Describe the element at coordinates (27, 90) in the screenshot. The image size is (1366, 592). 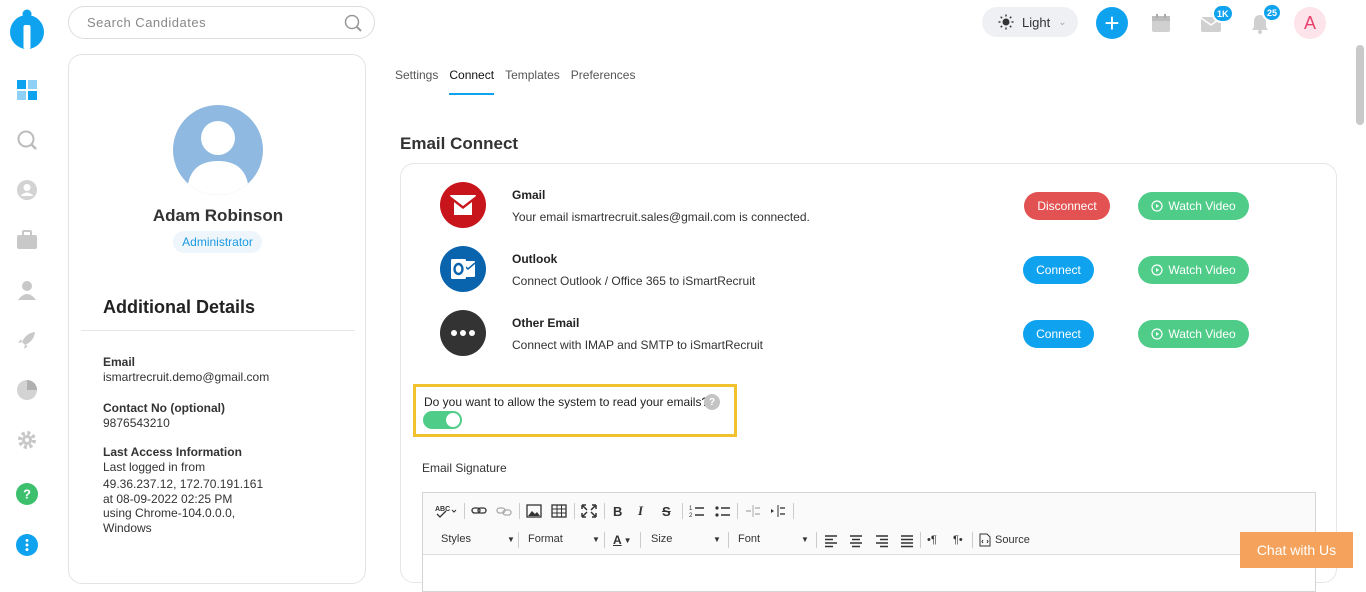
I see `dashboard-icon` at that location.